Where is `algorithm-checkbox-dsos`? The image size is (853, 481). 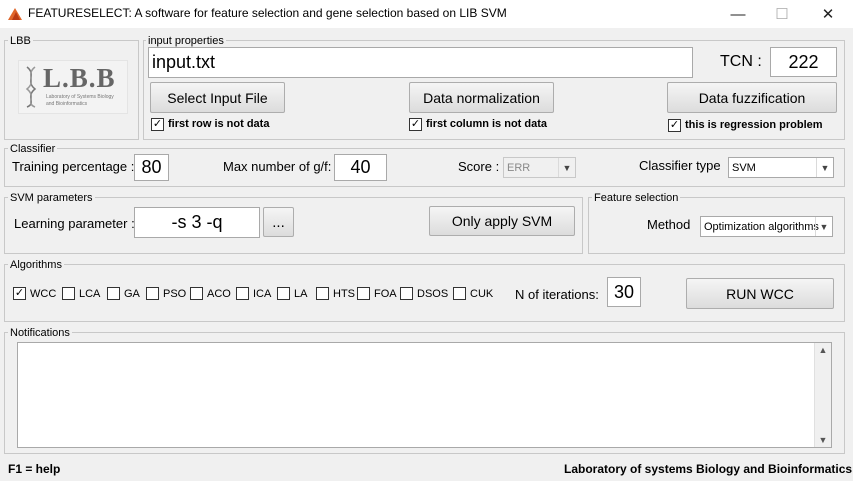 algorithm-checkbox-dsos is located at coordinates (406, 293).